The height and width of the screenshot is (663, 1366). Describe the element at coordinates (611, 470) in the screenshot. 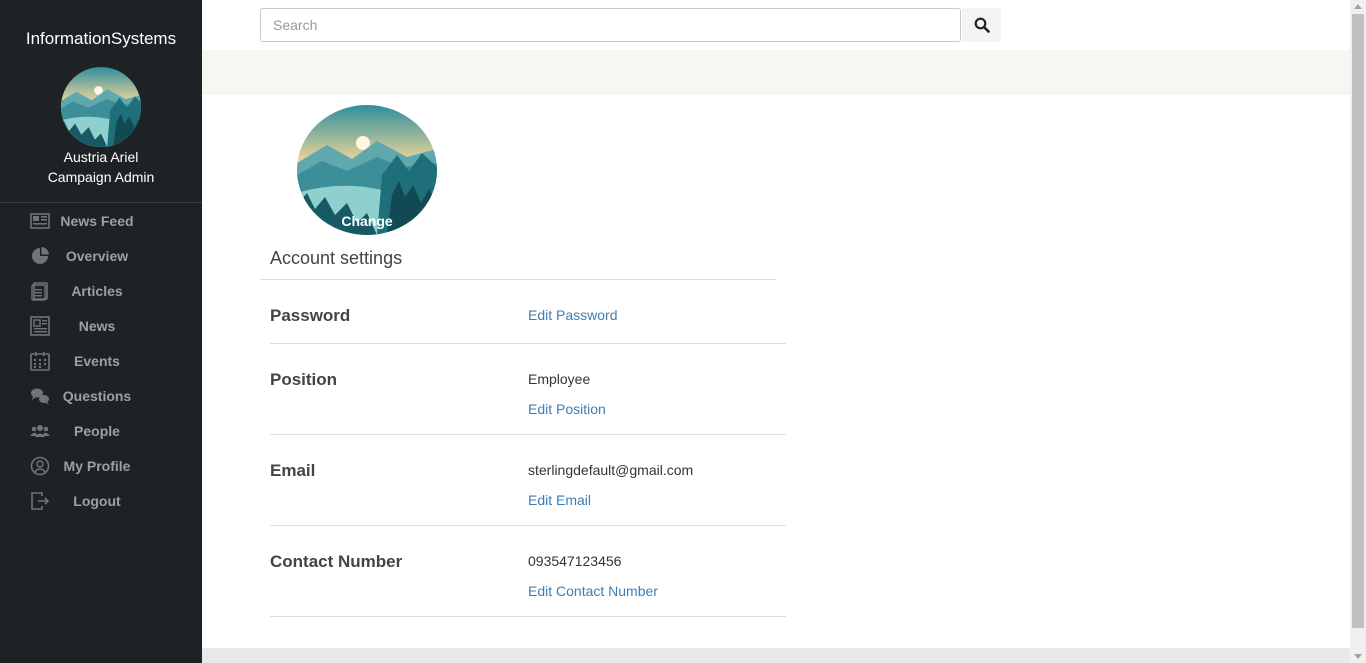

I see `email-value: sterlingdefault@gmail.com` at that location.